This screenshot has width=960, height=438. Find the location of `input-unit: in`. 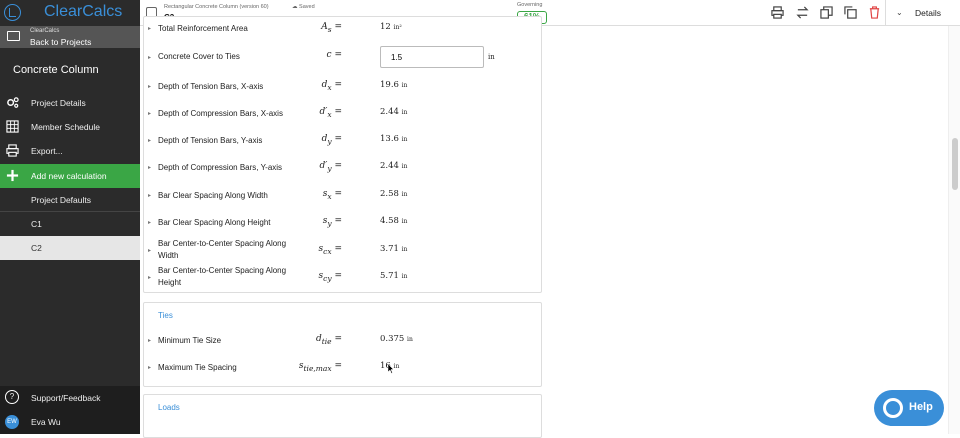

input-unit: in is located at coordinates (491, 57).